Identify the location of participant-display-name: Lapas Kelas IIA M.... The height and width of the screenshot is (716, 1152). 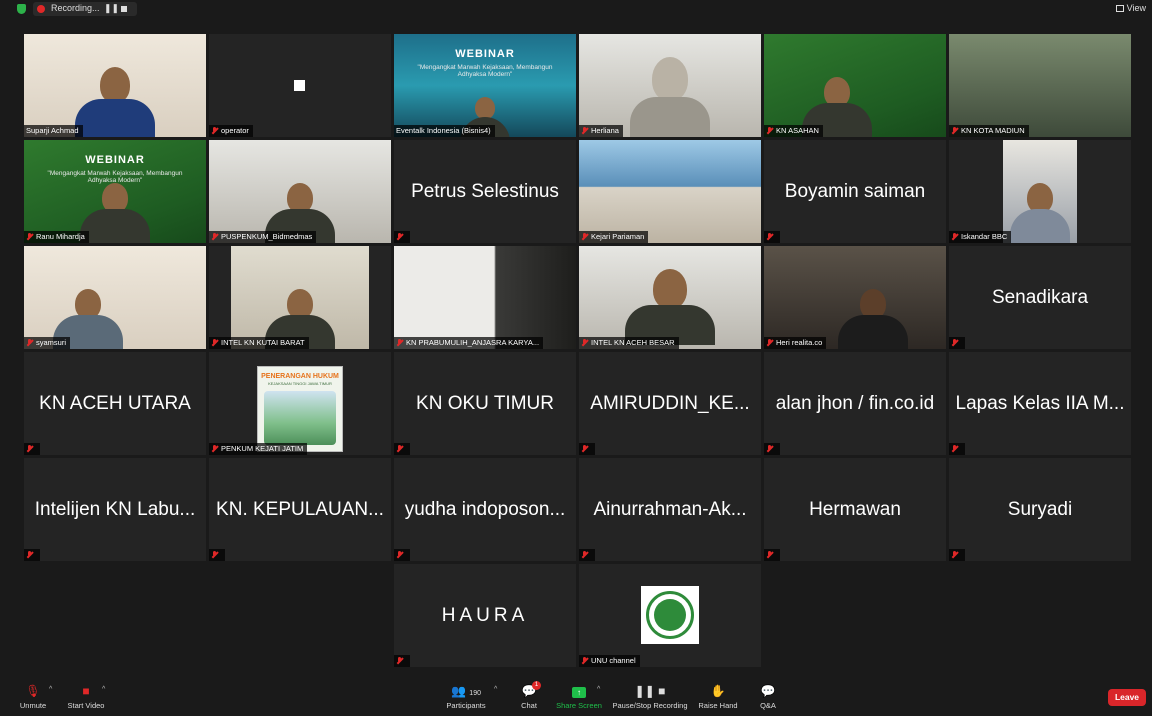
(1040, 403).